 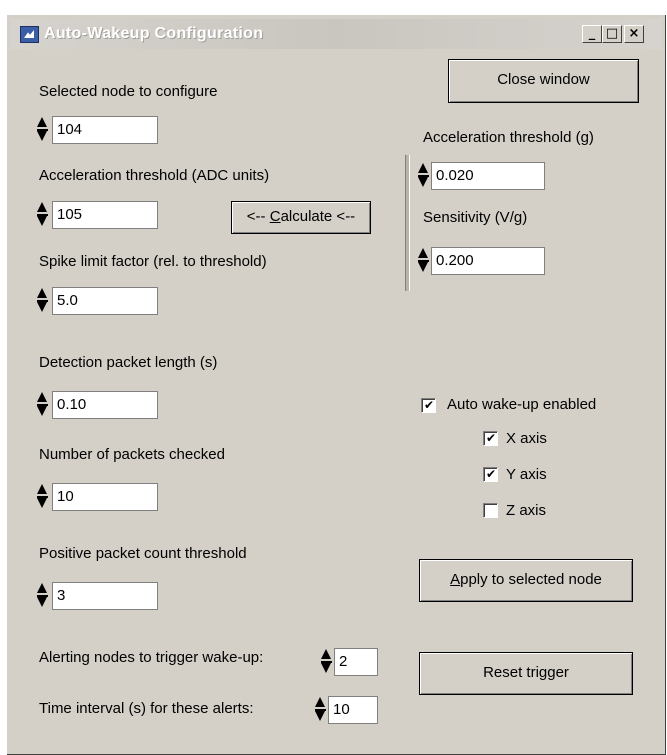 What do you see at coordinates (526, 510) in the screenshot?
I see `z-axis-label: Z axis` at bounding box center [526, 510].